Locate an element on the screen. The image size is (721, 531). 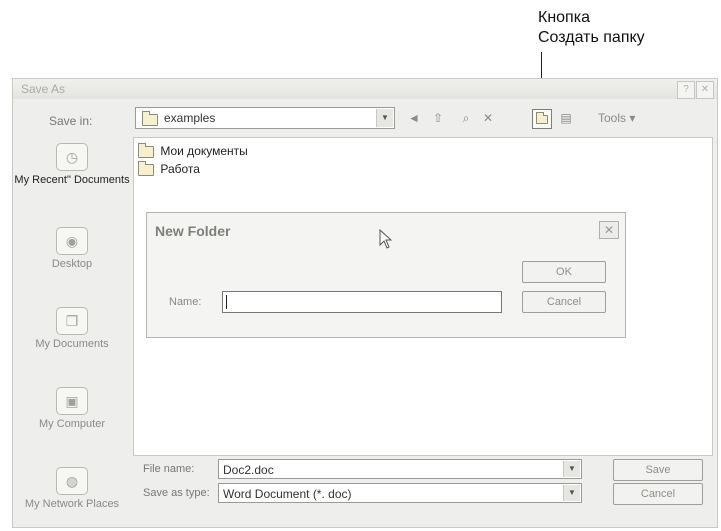
save-as-type-dropdown: Word Document (*. doc) ▼ is located at coordinates (400, 493).